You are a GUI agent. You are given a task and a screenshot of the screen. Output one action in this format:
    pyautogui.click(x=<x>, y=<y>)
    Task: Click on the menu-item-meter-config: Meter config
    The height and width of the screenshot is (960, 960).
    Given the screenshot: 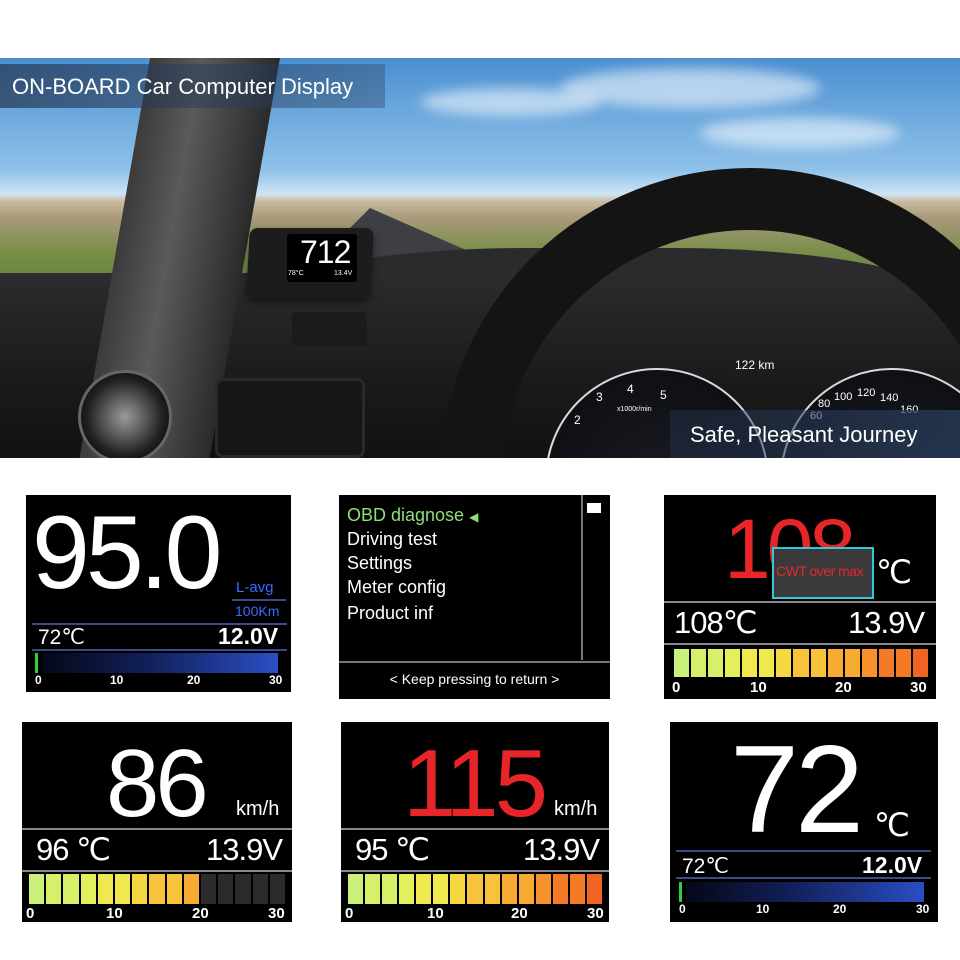 What is the action you would take?
    pyautogui.click(x=396, y=587)
    